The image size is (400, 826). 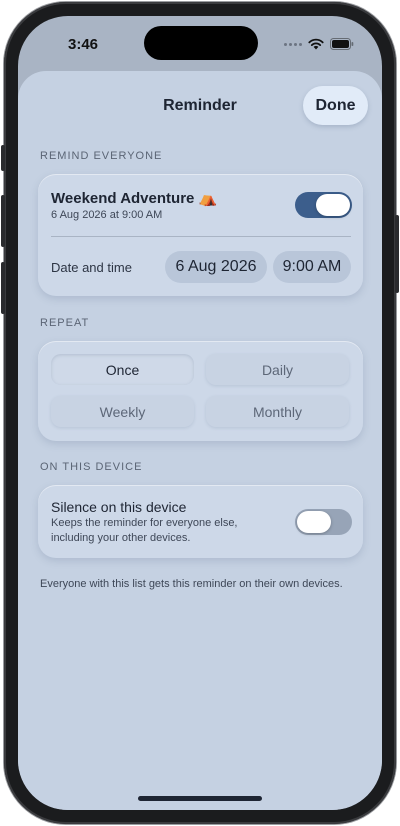 I want to click on repeat-option-daily: Daily, so click(x=277, y=369).